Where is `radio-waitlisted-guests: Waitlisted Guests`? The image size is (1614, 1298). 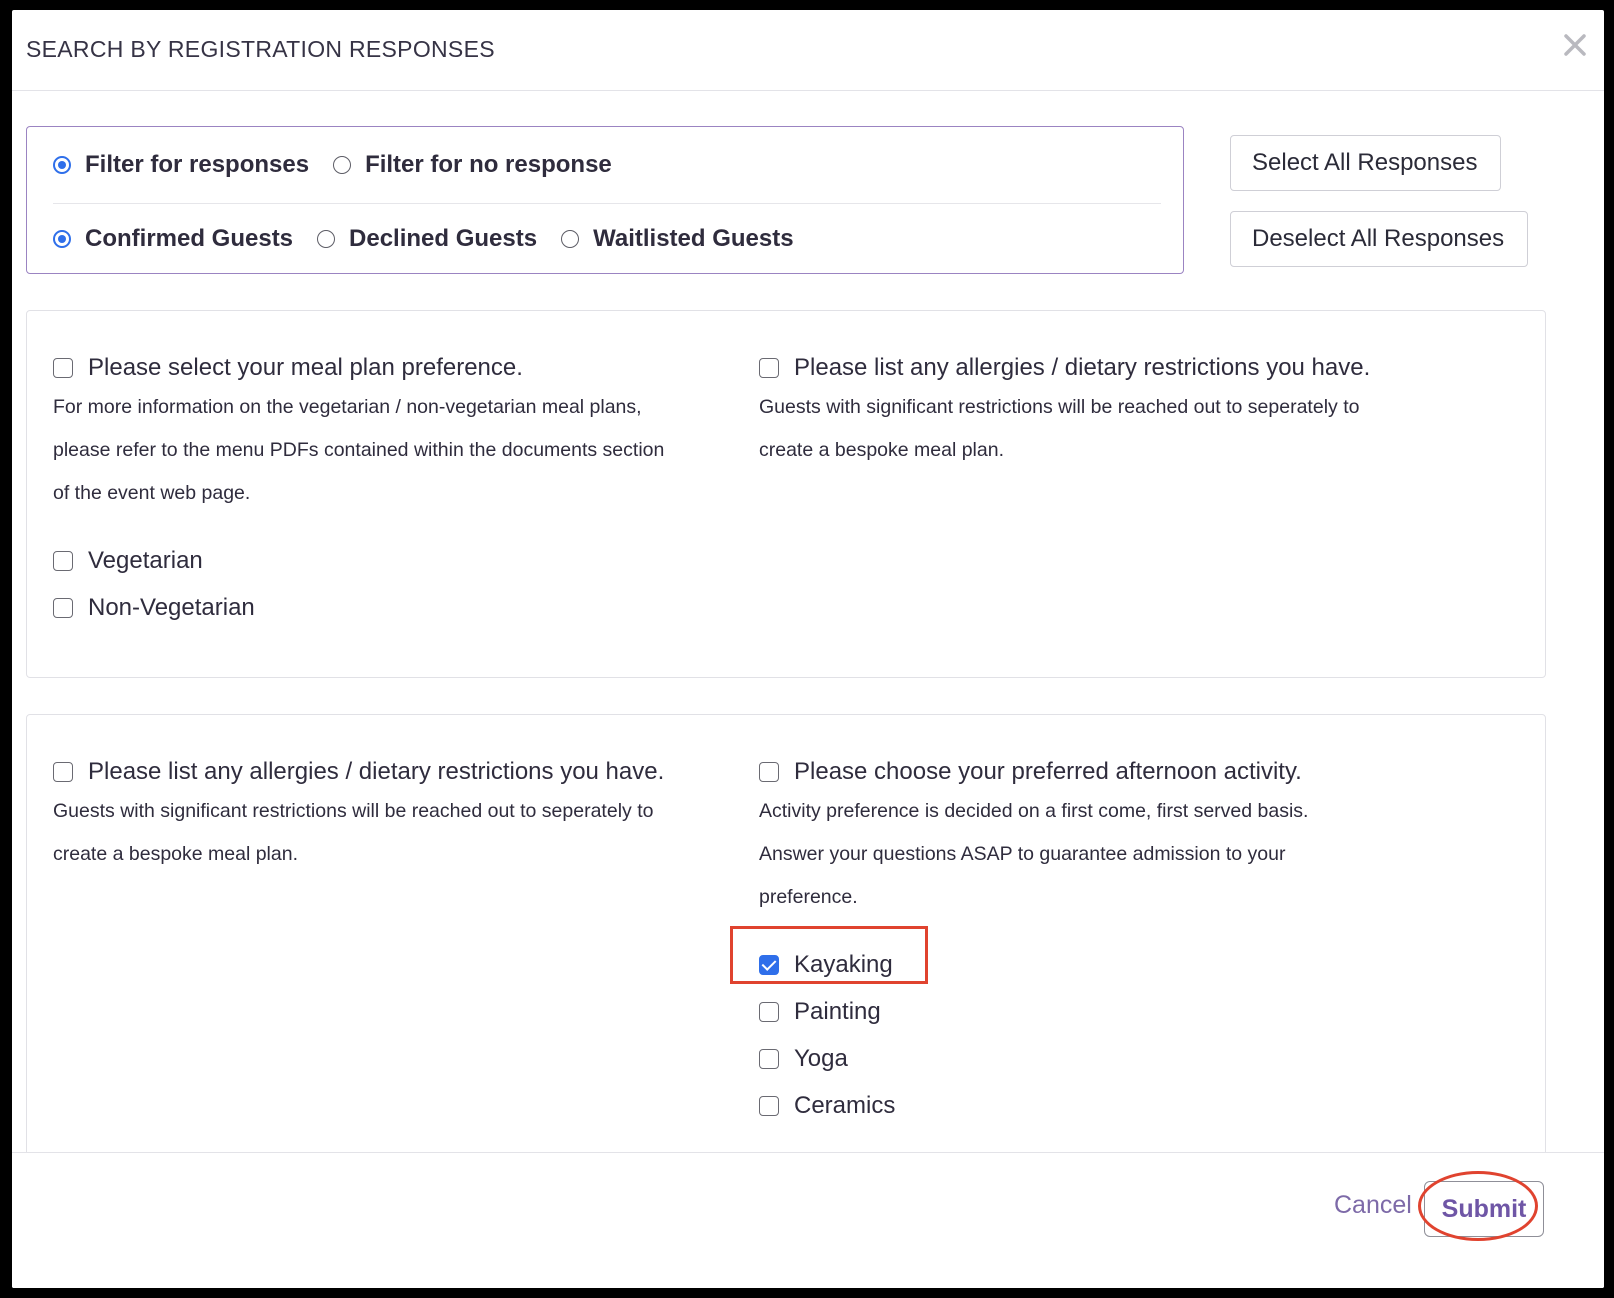 radio-waitlisted-guests: Waitlisted Guests is located at coordinates (677, 239).